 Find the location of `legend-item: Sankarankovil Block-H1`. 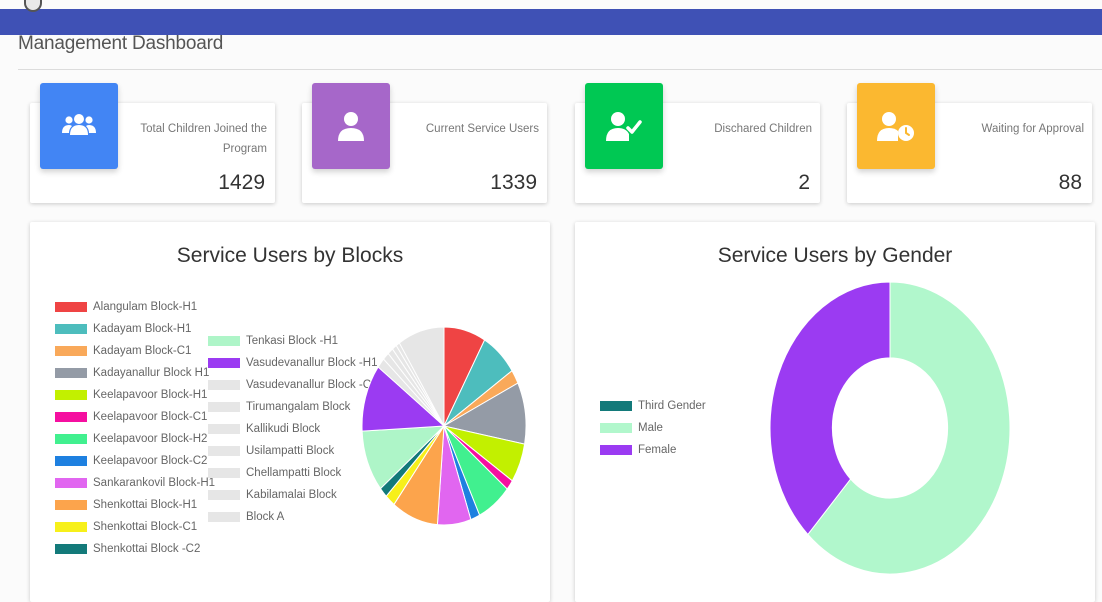

legend-item: Sankarankovil Block-H1 is located at coordinates (135, 483).